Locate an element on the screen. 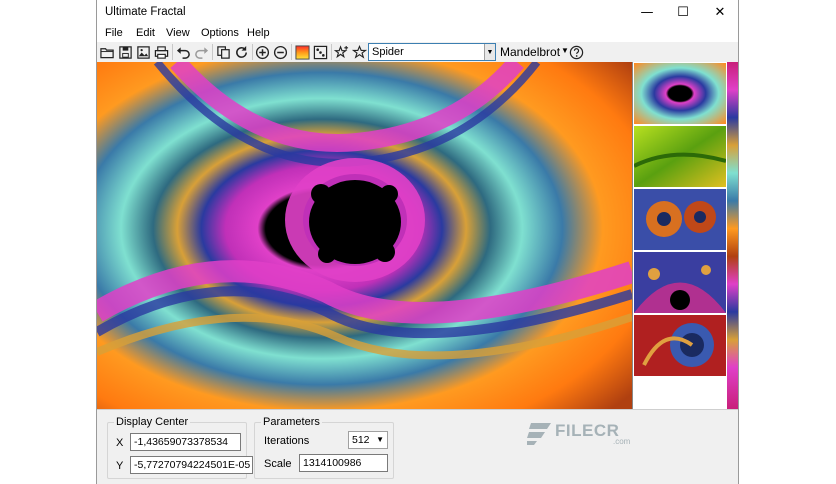 The width and height of the screenshot is (836, 484). minimize-button: — is located at coordinates (647, 12).